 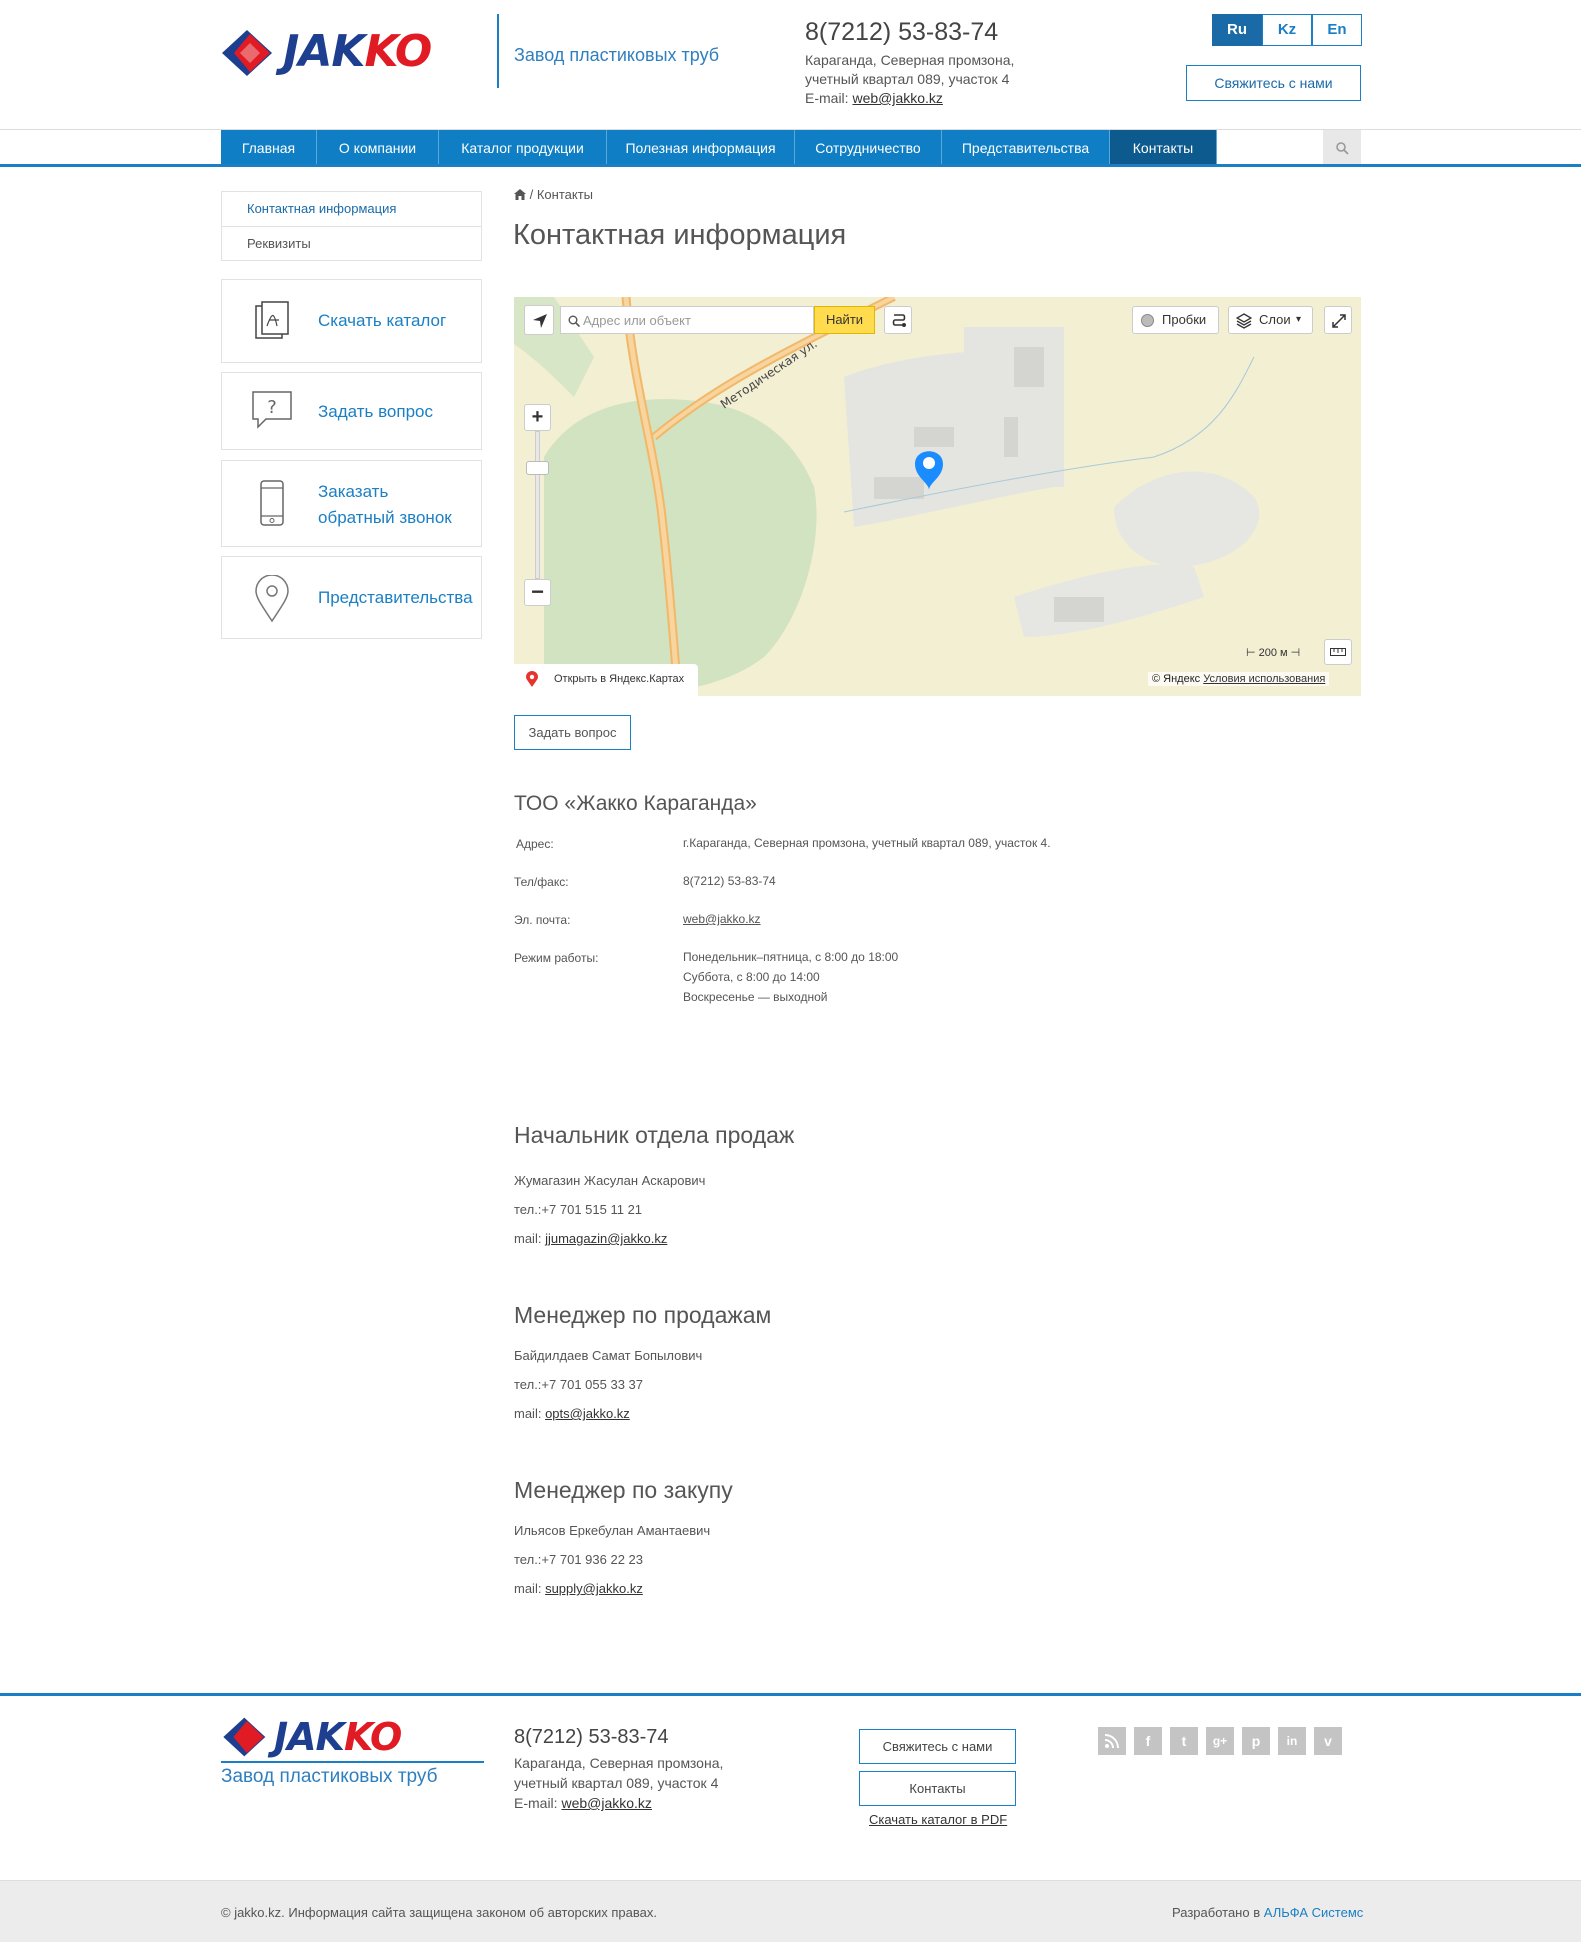 I want to click on footer-logo: JAKKO, so click(x=331, y=1737).